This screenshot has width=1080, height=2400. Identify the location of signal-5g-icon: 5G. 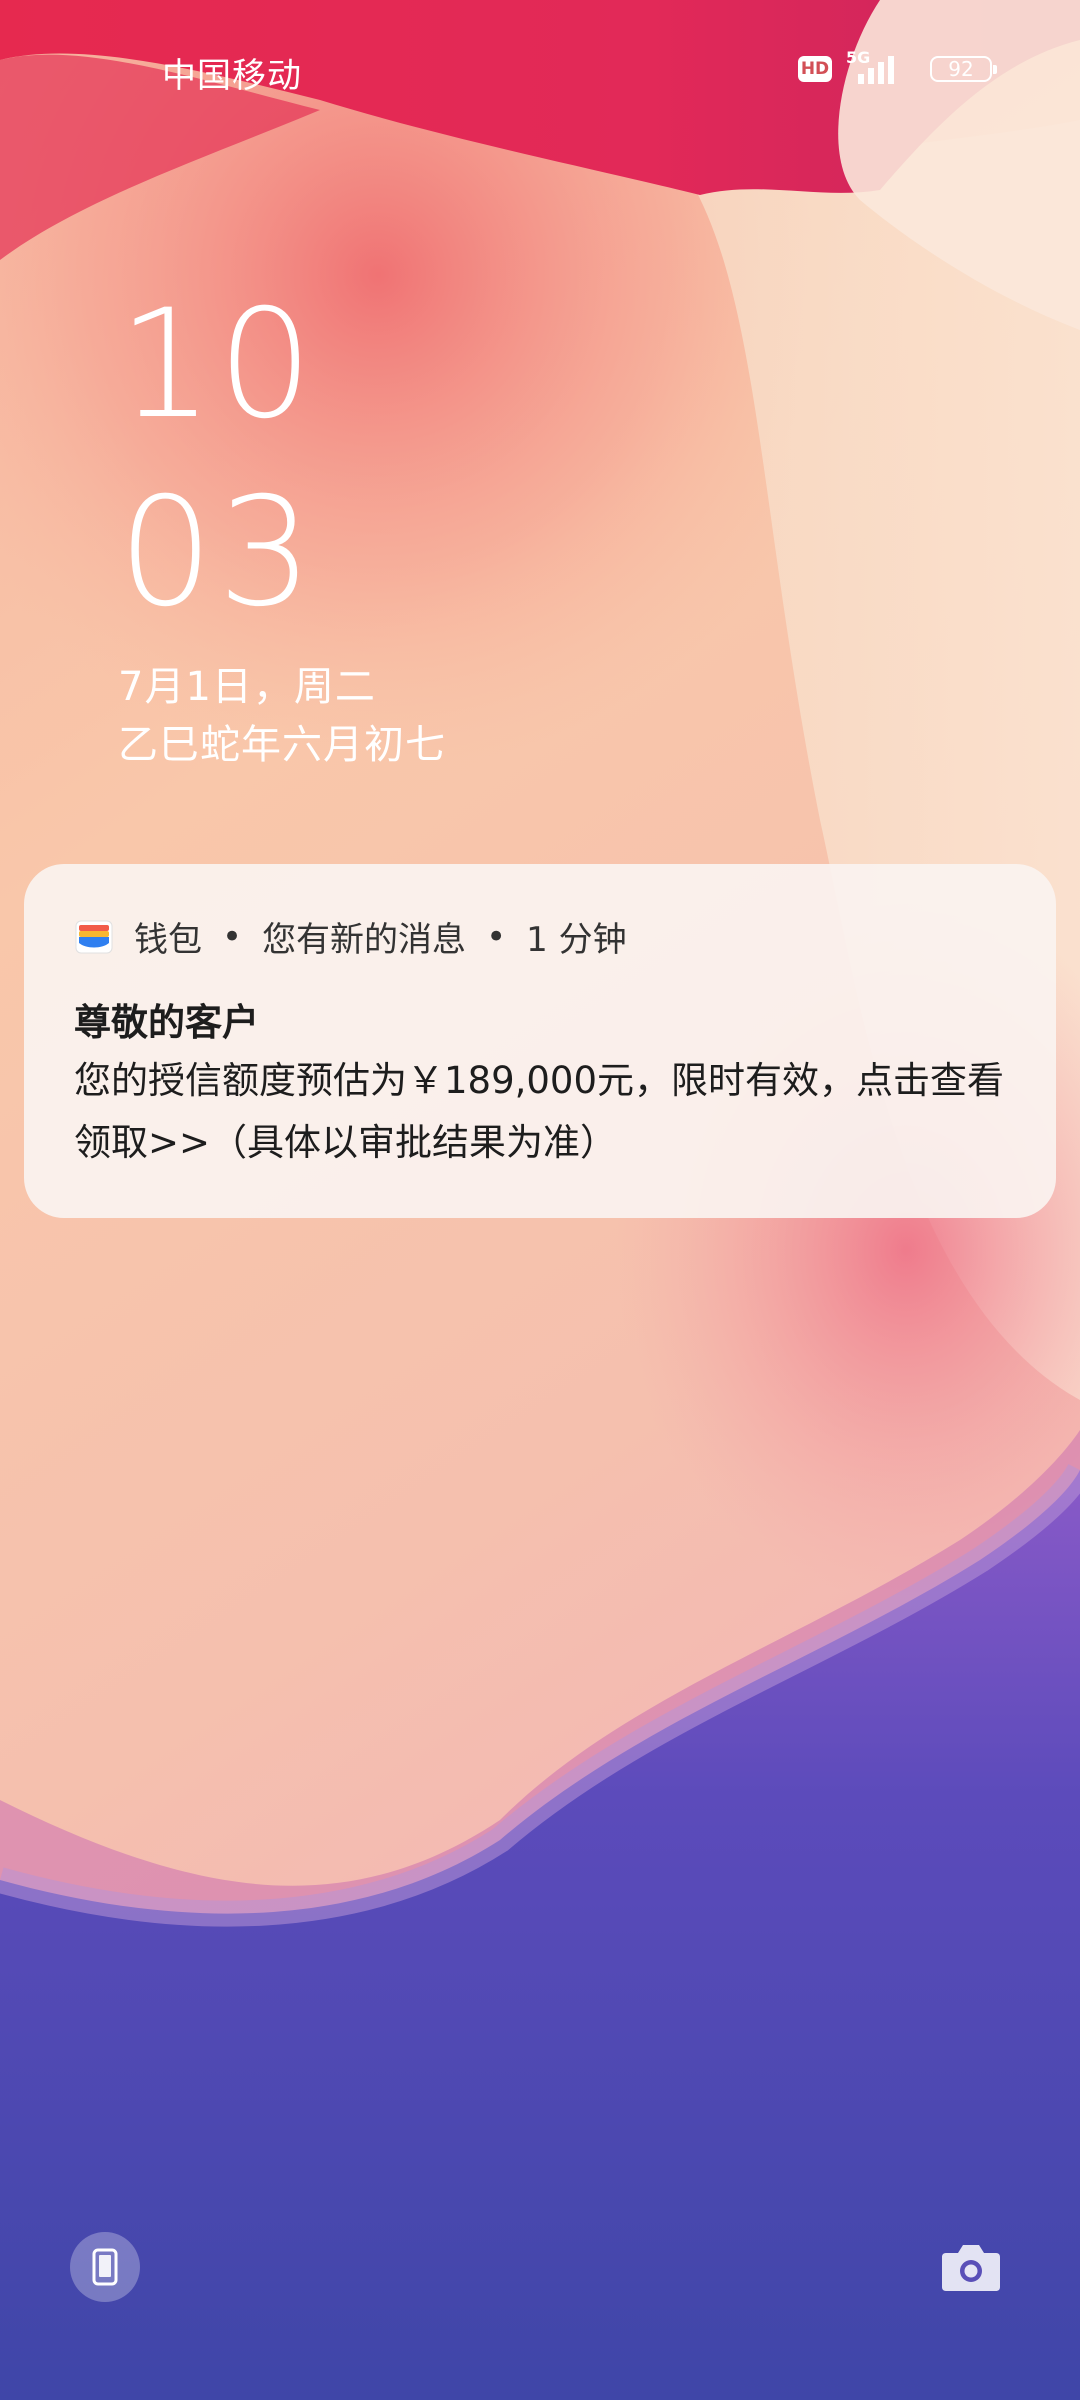
(876, 67).